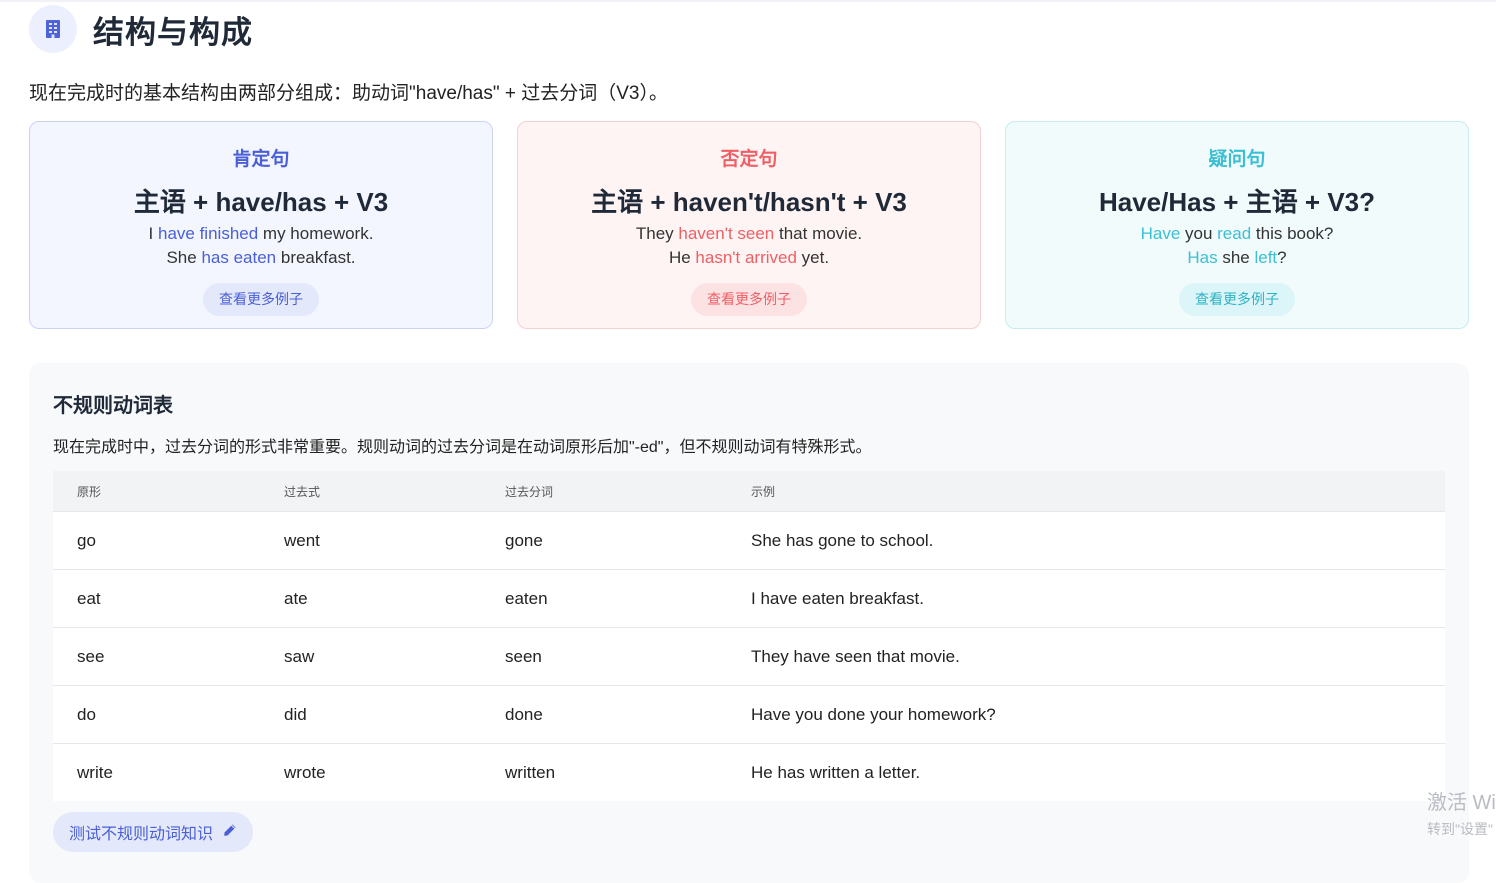 This screenshot has height=883, width=1496. Describe the element at coordinates (749, 656) in the screenshot. I see `table-row: see saw seen They have seen that movie.` at that location.